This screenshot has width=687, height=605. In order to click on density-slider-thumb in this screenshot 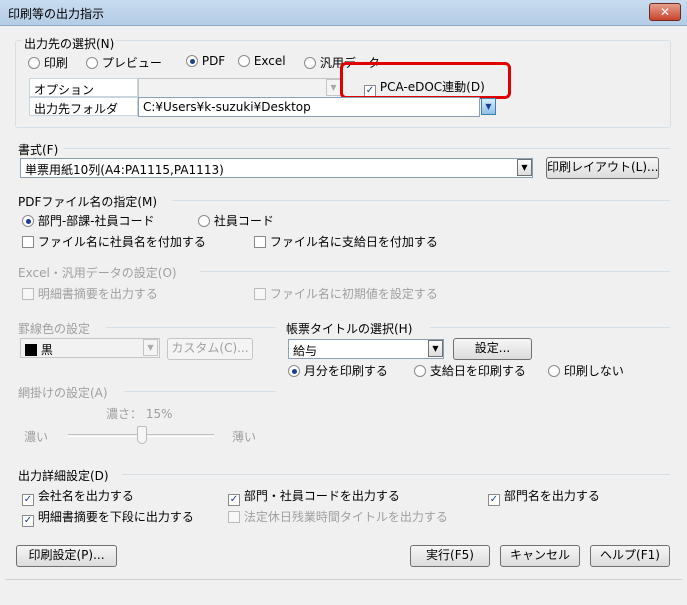, I will do `click(142, 435)`.